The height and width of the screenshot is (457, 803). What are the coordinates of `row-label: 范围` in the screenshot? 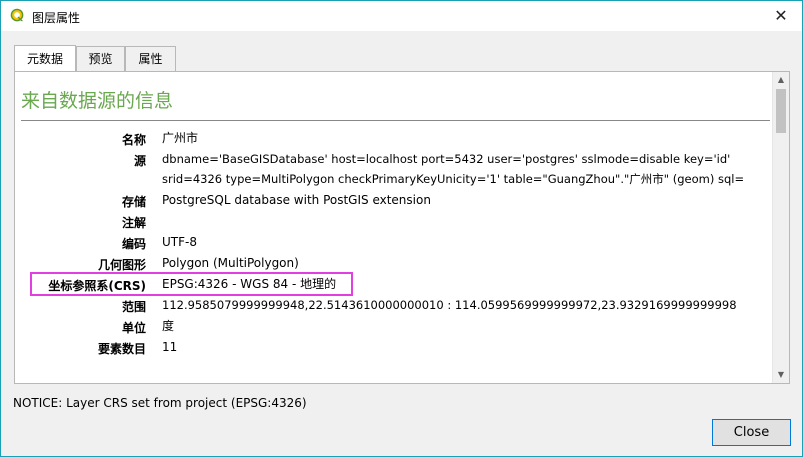 It's located at (133, 307).